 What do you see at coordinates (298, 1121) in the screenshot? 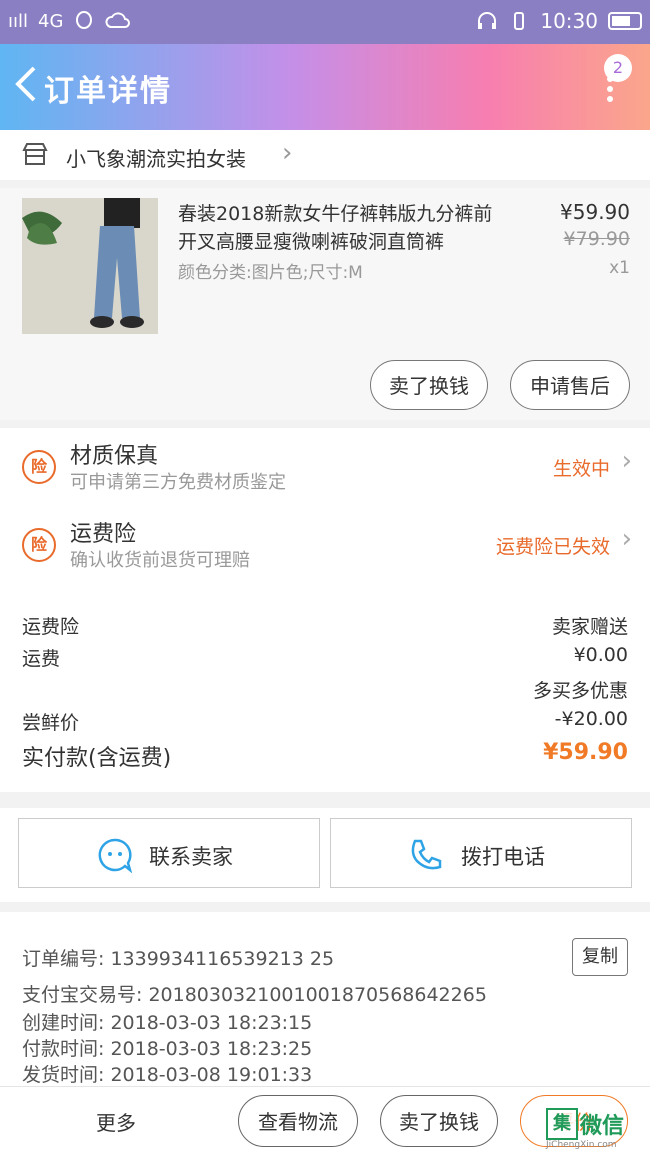
I see `view-logistics-button: 查看物流` at bounding box center [298, 1121].